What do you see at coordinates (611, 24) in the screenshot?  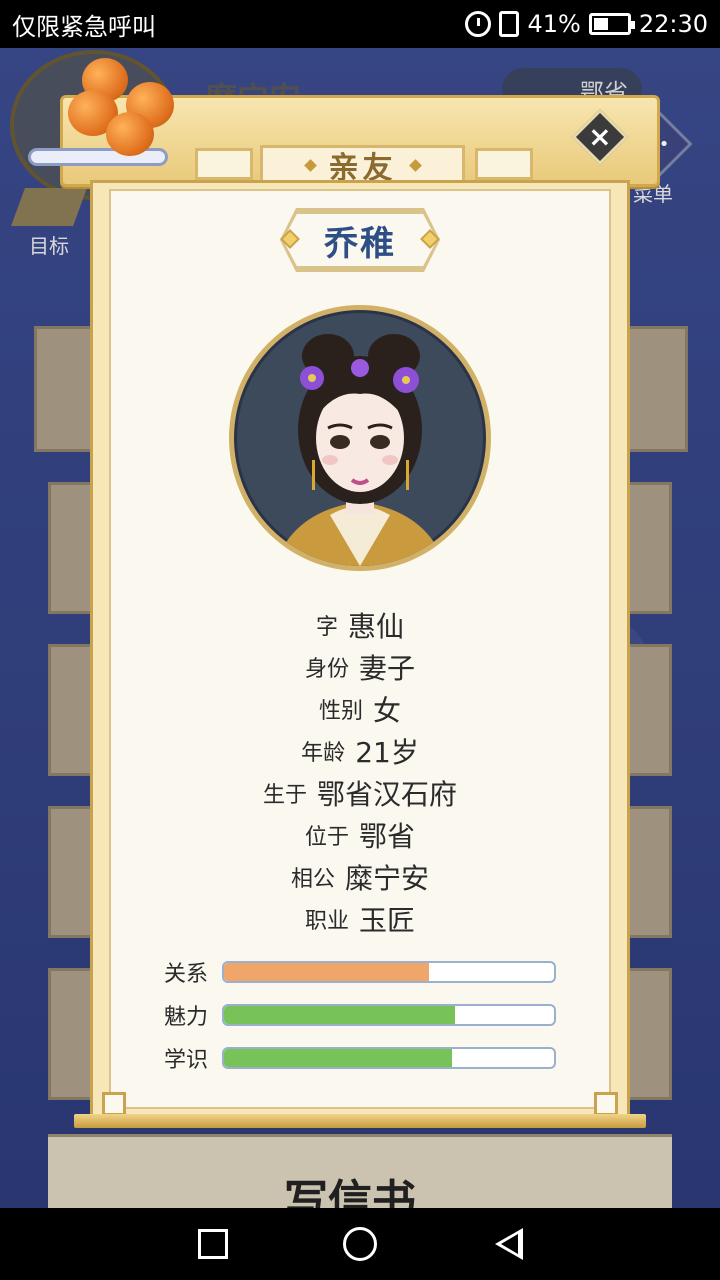 I see `battery-icon` at bounding box center [611, 24].